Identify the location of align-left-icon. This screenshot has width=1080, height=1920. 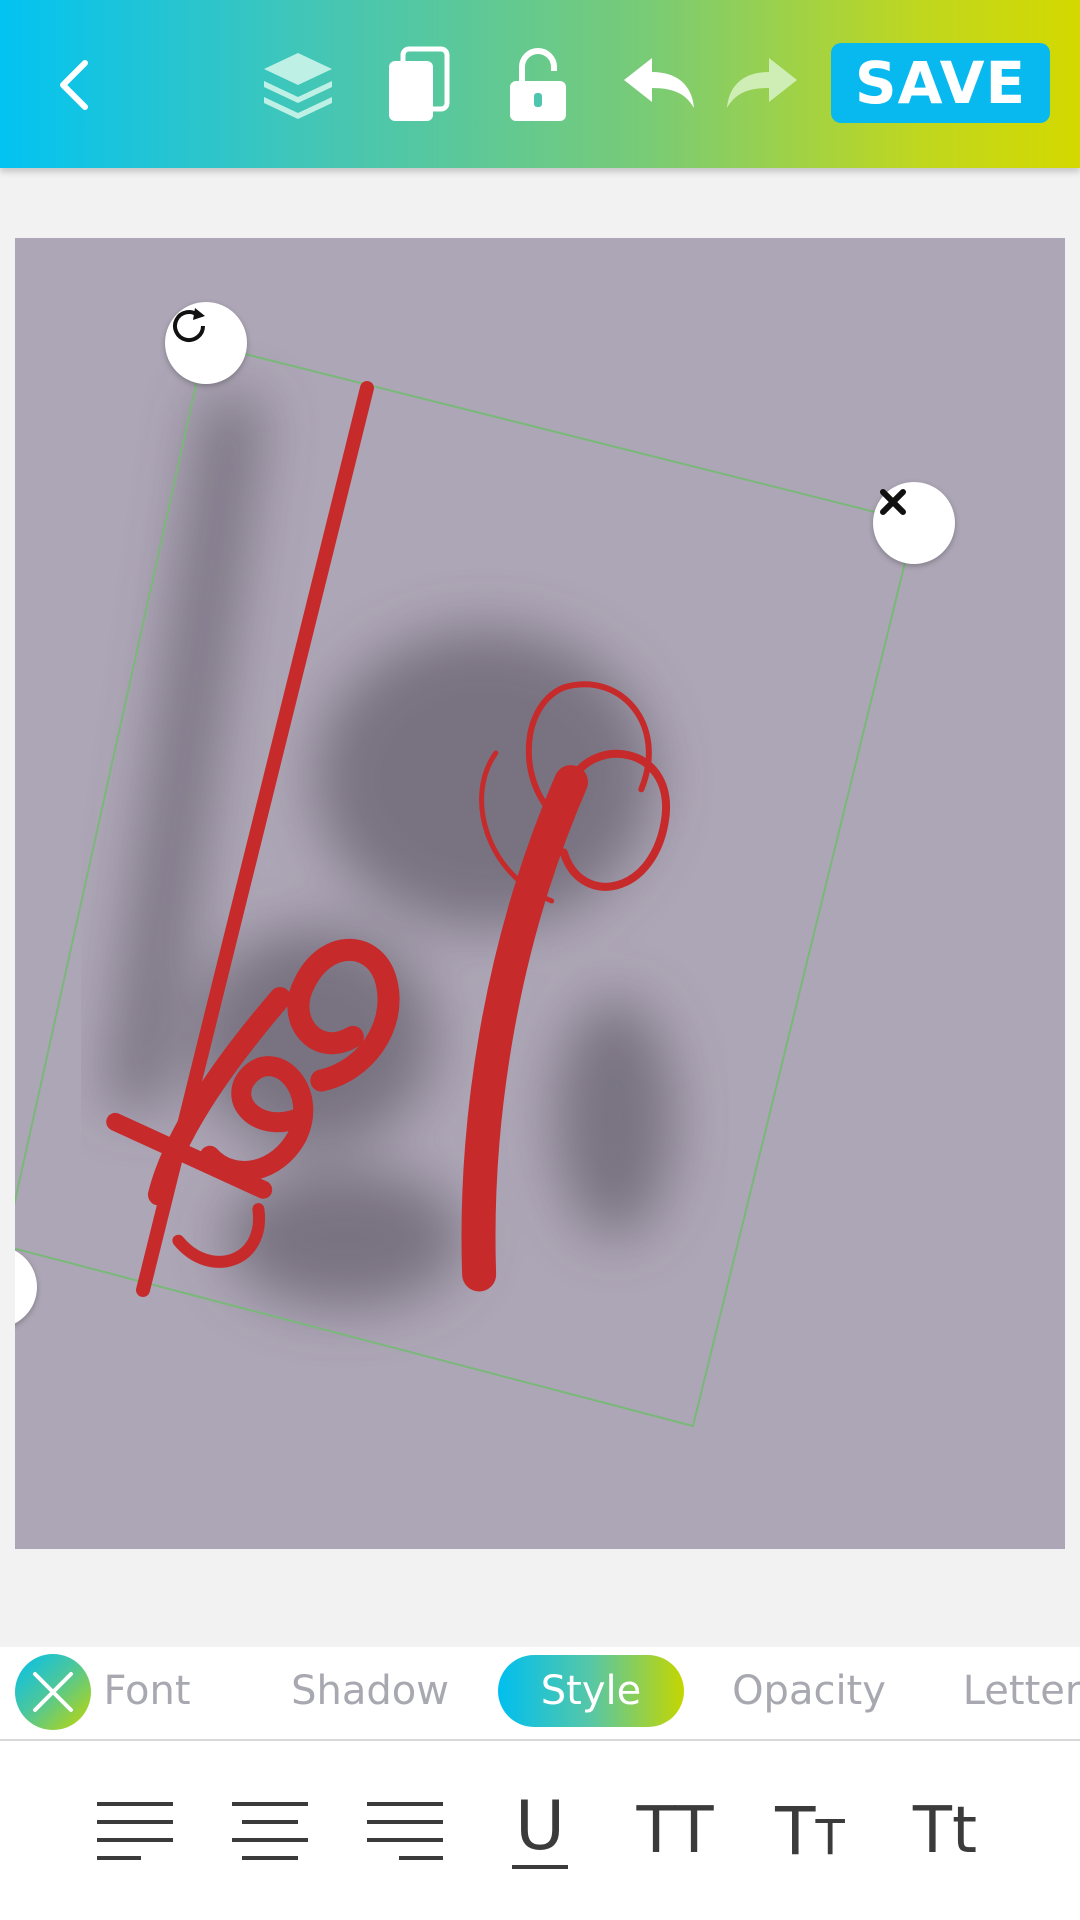
(135, 1831).